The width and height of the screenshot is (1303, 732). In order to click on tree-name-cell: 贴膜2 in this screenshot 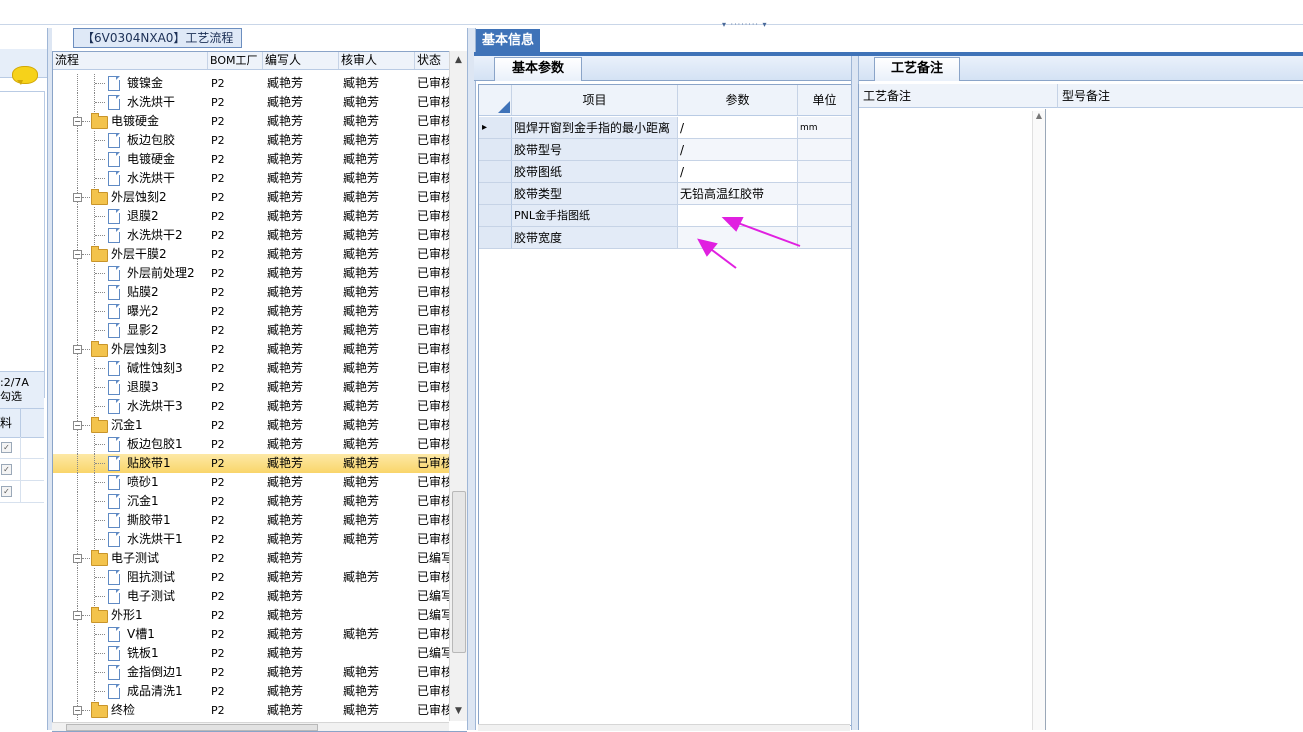, I will do `click(130, 292)`.